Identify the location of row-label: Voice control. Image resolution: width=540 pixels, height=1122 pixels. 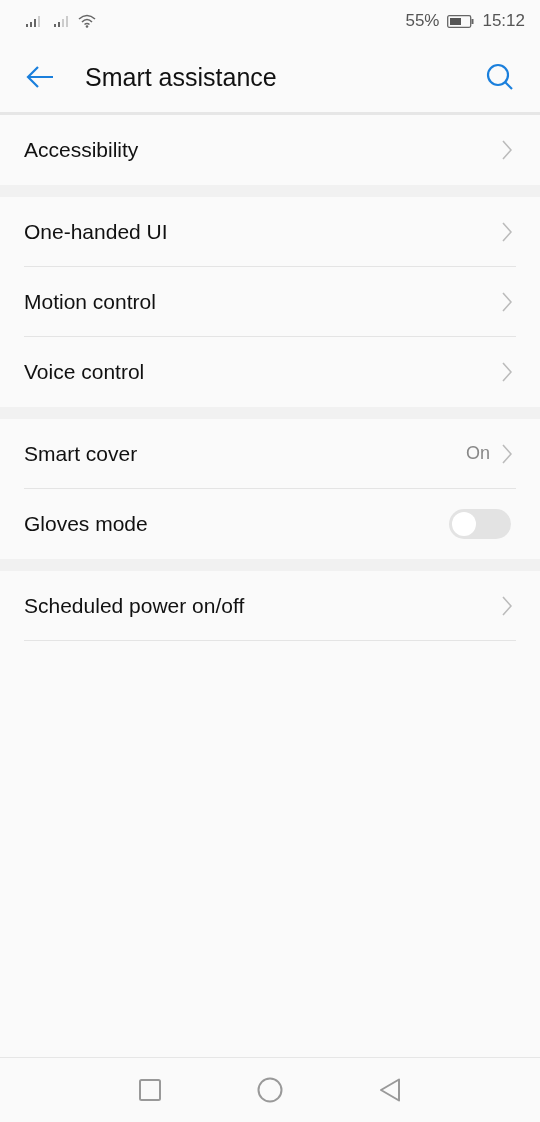
(84, 372).